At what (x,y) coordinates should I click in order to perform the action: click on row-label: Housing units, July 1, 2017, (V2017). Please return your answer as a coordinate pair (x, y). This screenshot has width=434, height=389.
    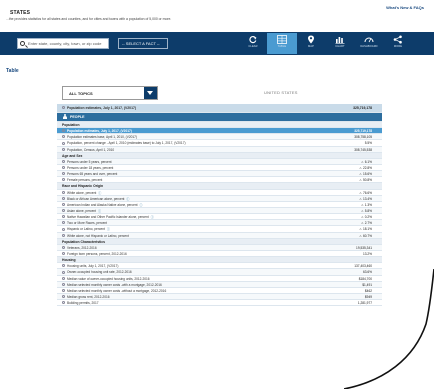
    Looking at the image, I should click on (93, 266).